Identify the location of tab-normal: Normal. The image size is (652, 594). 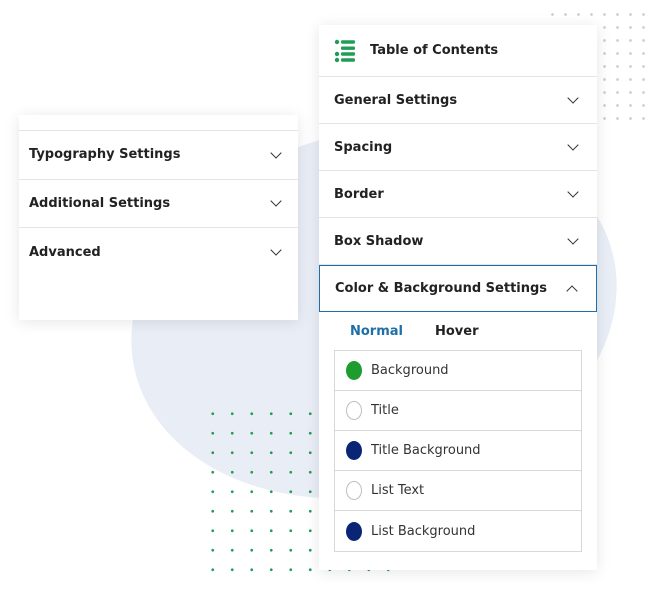
(376, 337).